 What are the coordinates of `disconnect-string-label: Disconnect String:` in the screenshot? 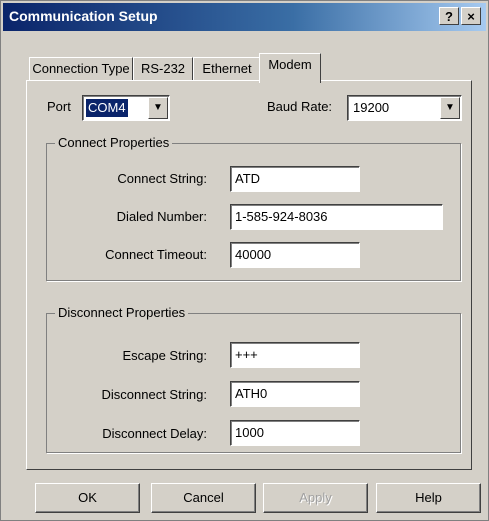 It's located at (154, 394).